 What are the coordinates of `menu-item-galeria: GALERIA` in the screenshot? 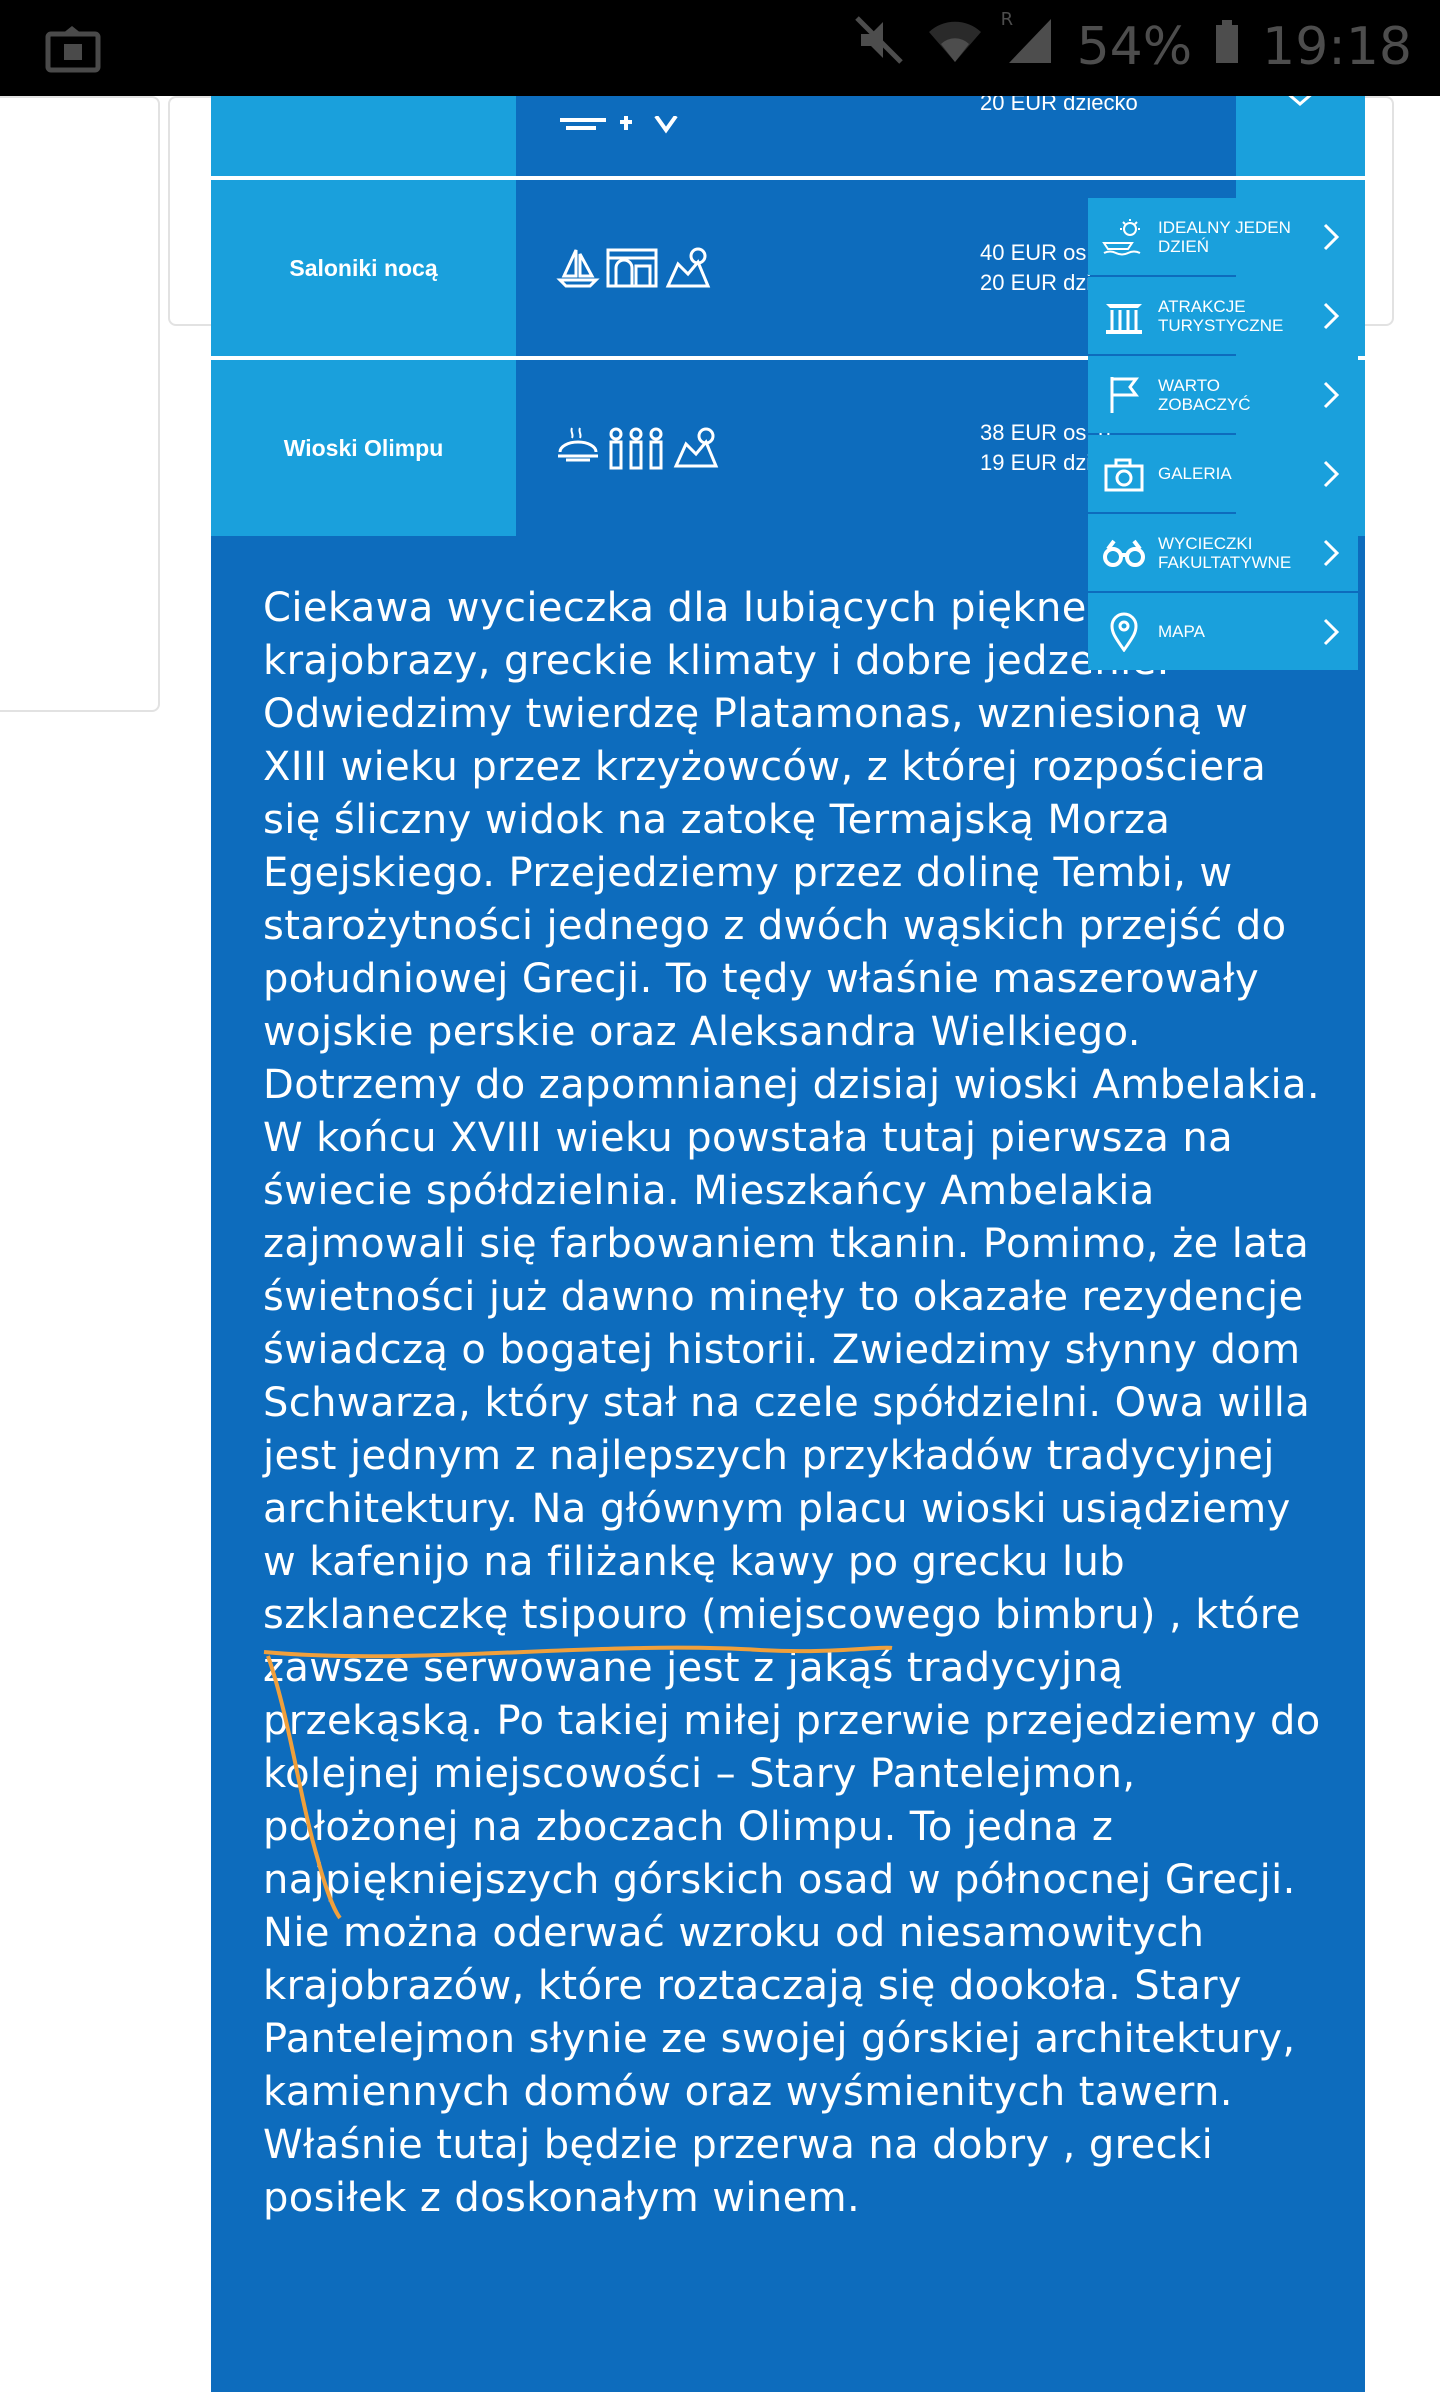 It's located at (1223, 473).